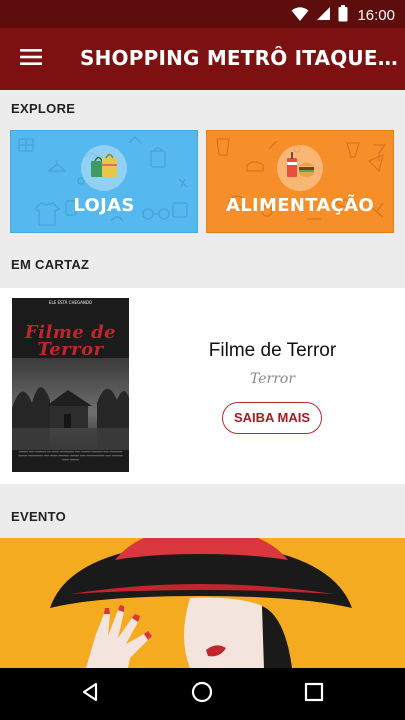  What do you see at coordinates (70, 302) in the screenshot?
I see `poster-tagline: ELE ESTÁ CHEGANDO` at bounding box center [70, 302].